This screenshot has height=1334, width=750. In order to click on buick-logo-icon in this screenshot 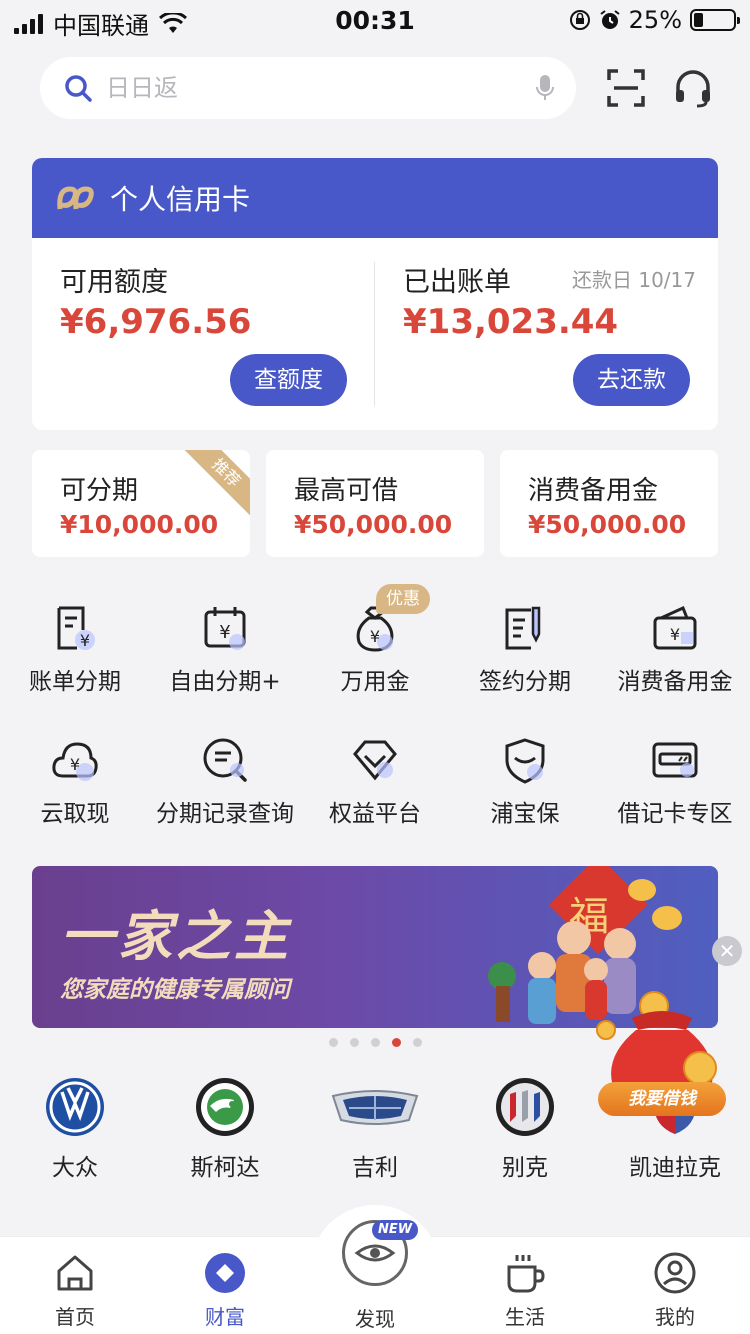, I will do `click(525, 1107)`.